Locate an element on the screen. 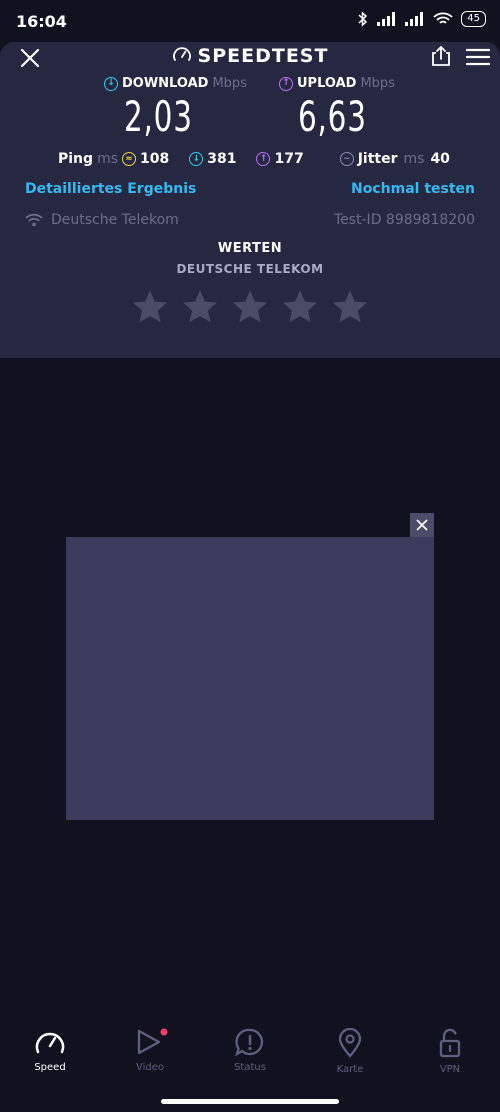  ping-download: ↓ 381 is located at coordinates (212, 159).